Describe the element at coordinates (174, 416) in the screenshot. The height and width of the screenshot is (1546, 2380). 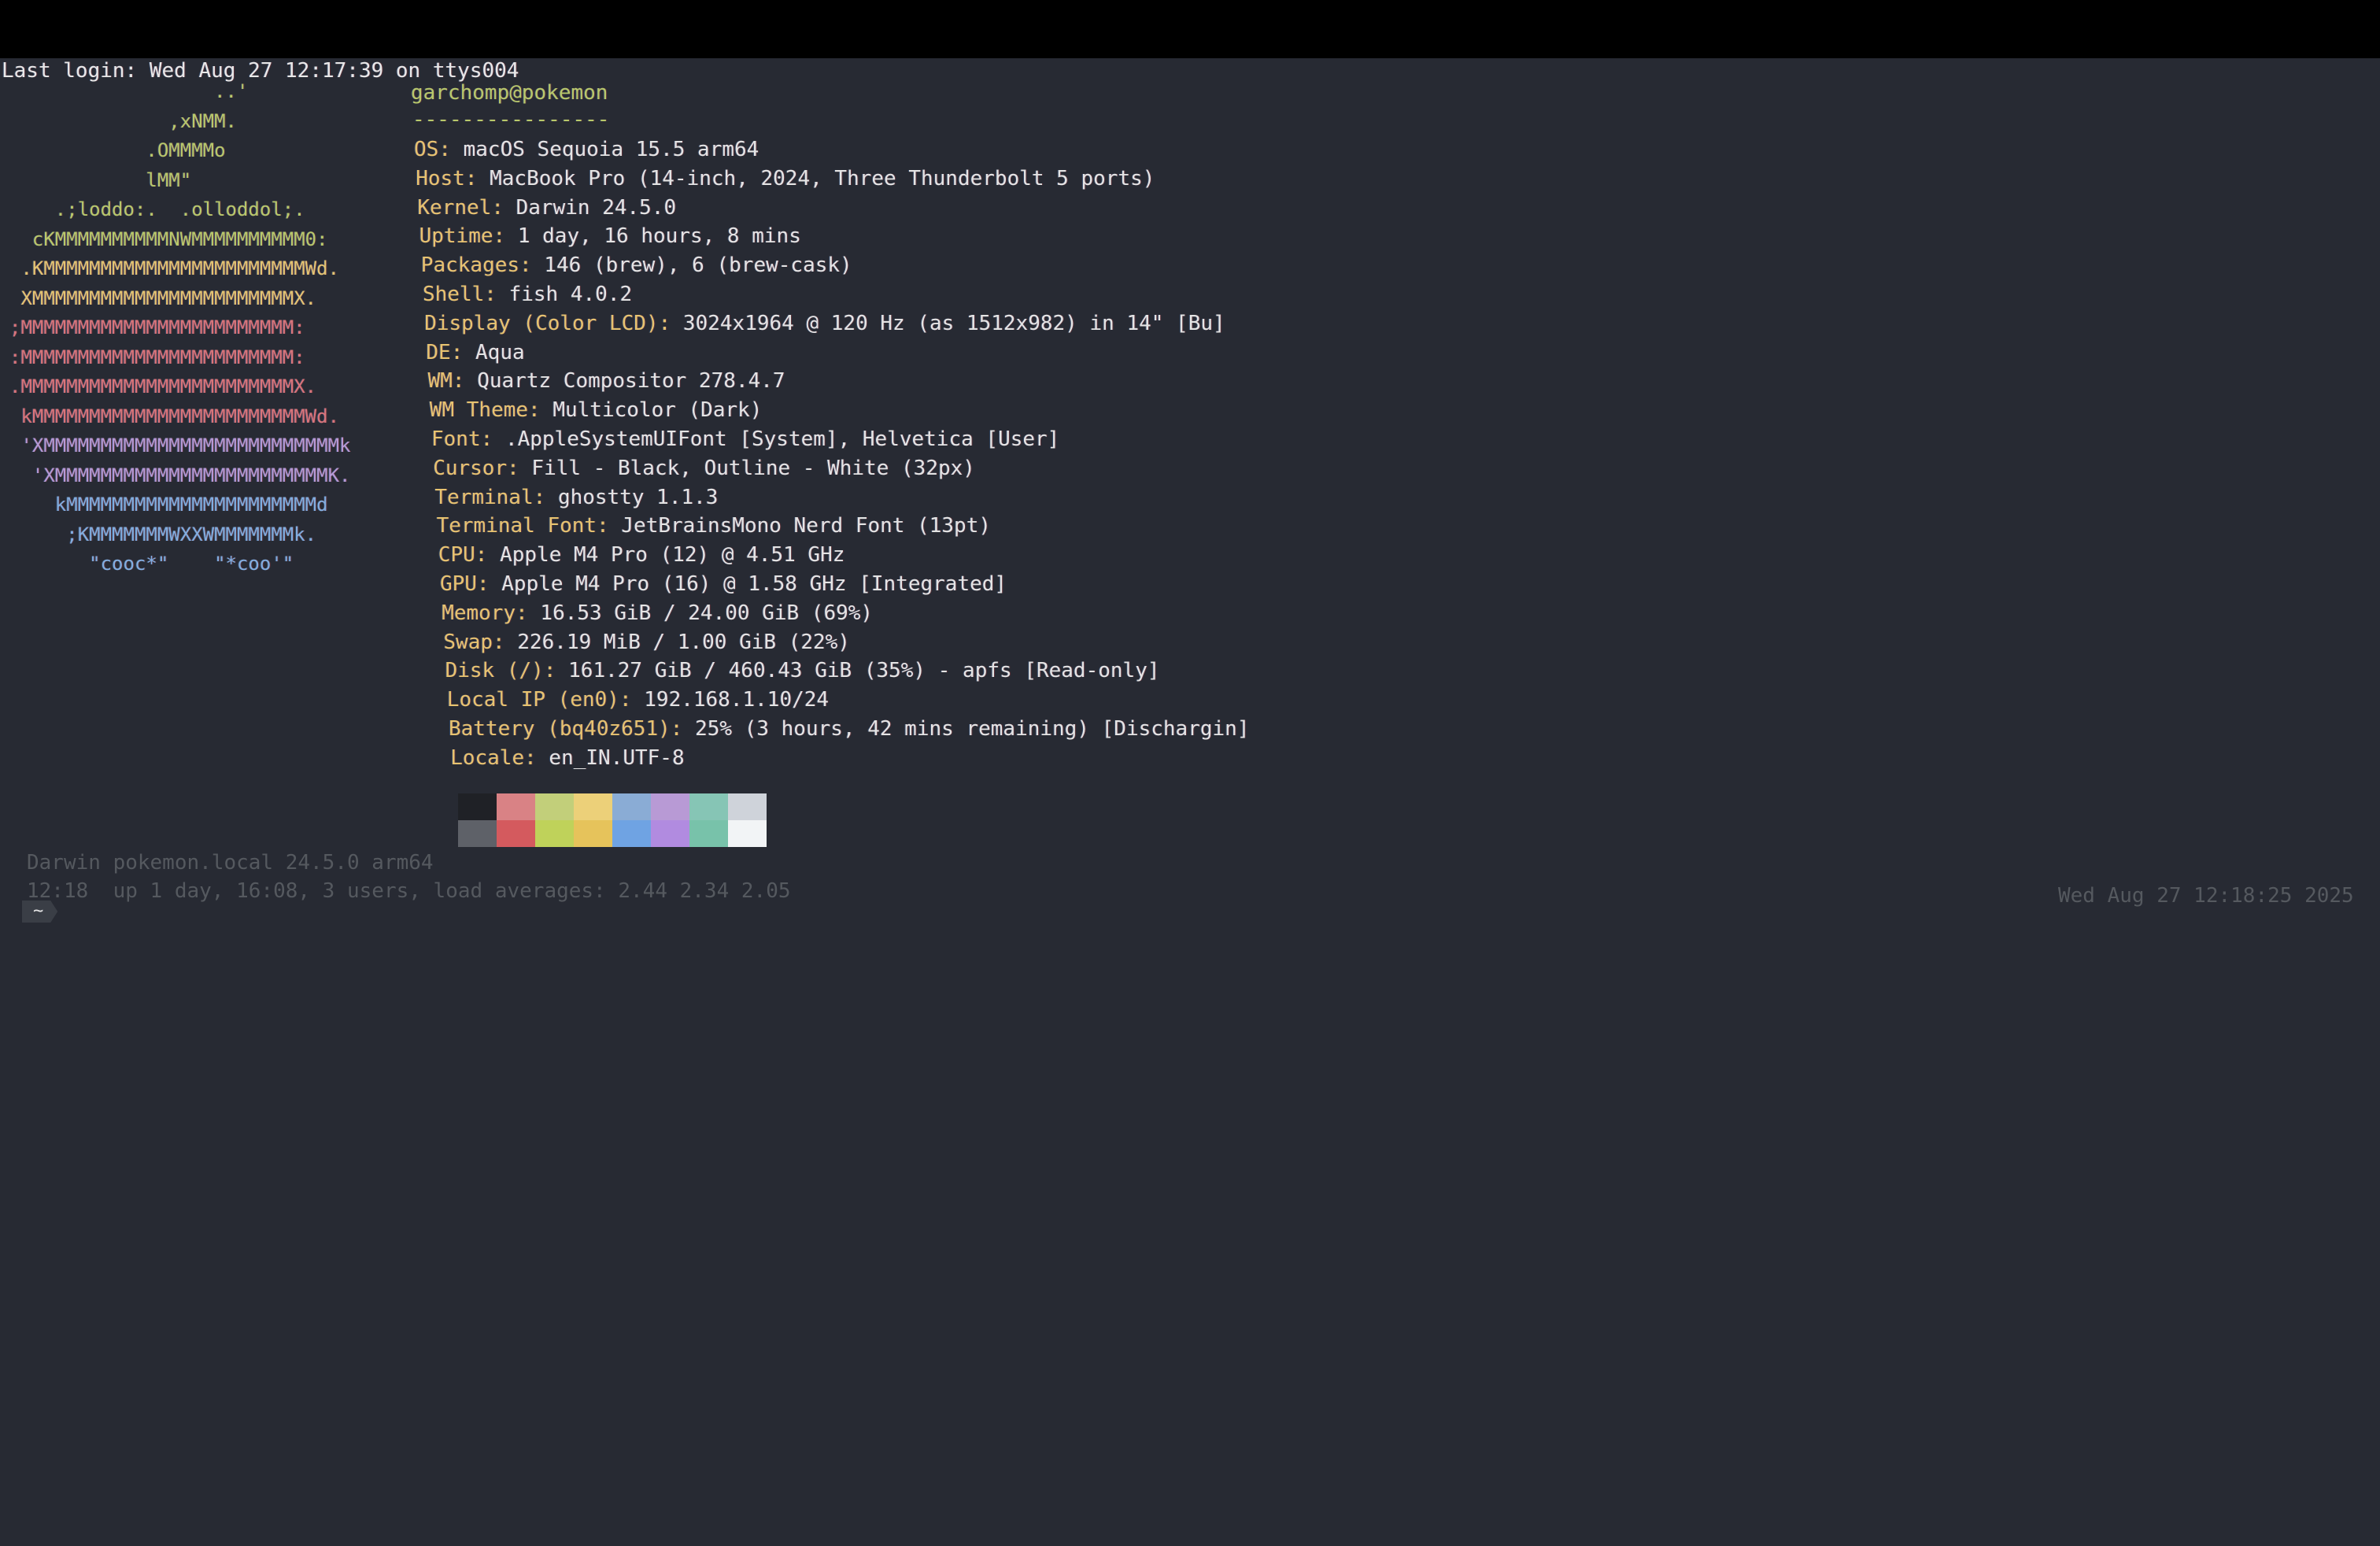
I see `logo-row: kMMMMMMMMMMMMMMMMMMMMMMMMWd.` at that location.